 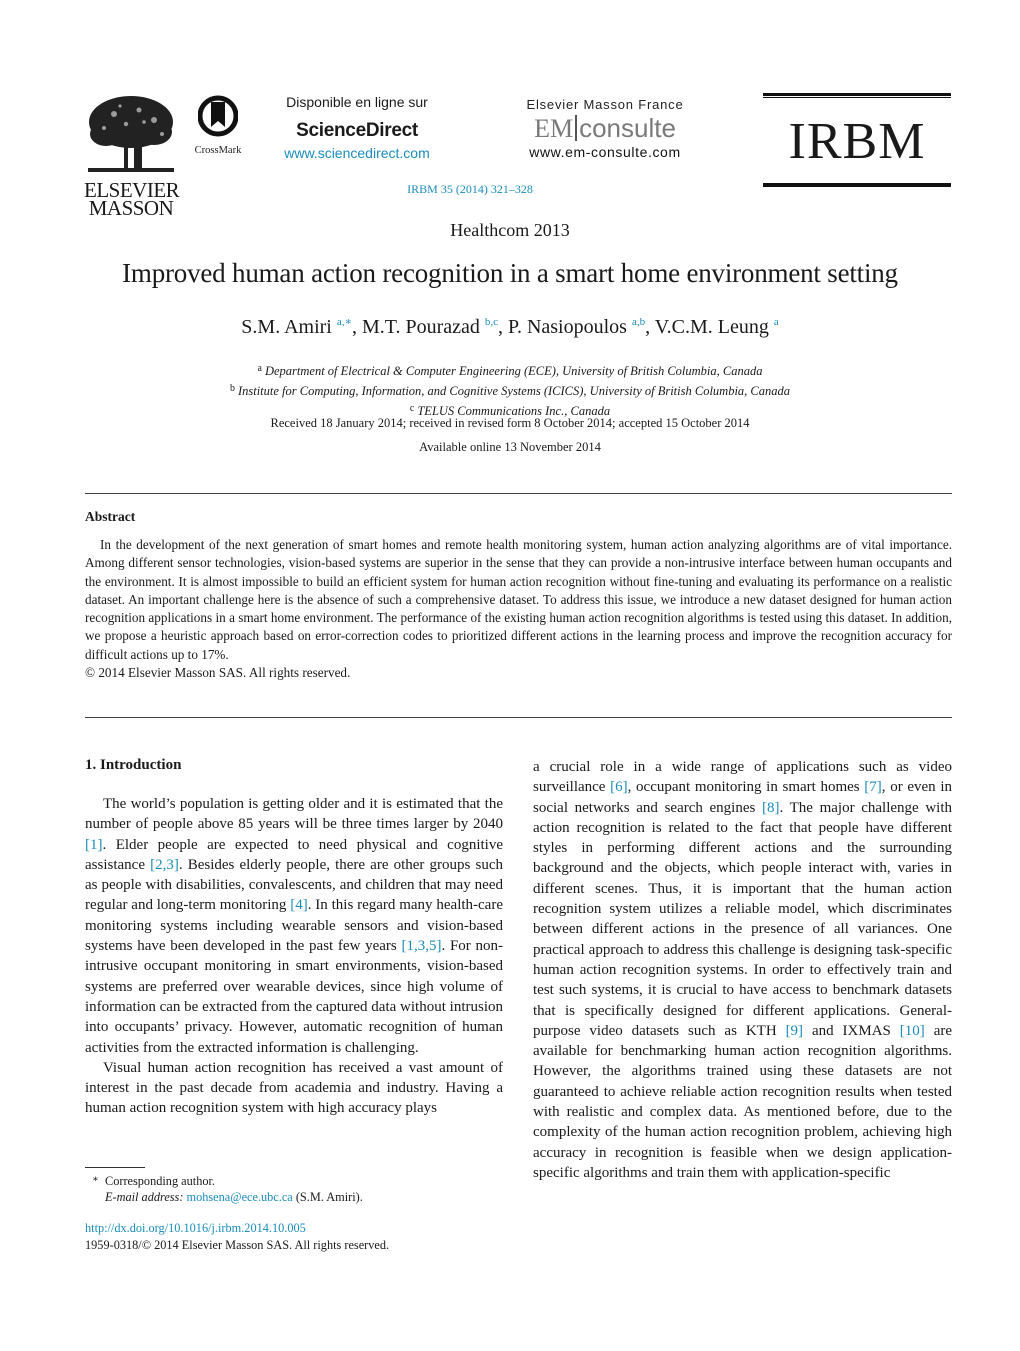 What do you see at coordinates (510, 447) in the screenshot?
I see `available-online-date: Available online 13 November 2014` at bounding box center [510, 447].